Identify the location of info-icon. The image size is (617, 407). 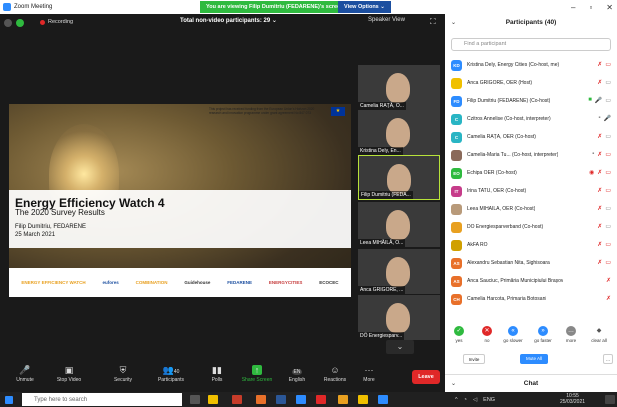
(8, 23).